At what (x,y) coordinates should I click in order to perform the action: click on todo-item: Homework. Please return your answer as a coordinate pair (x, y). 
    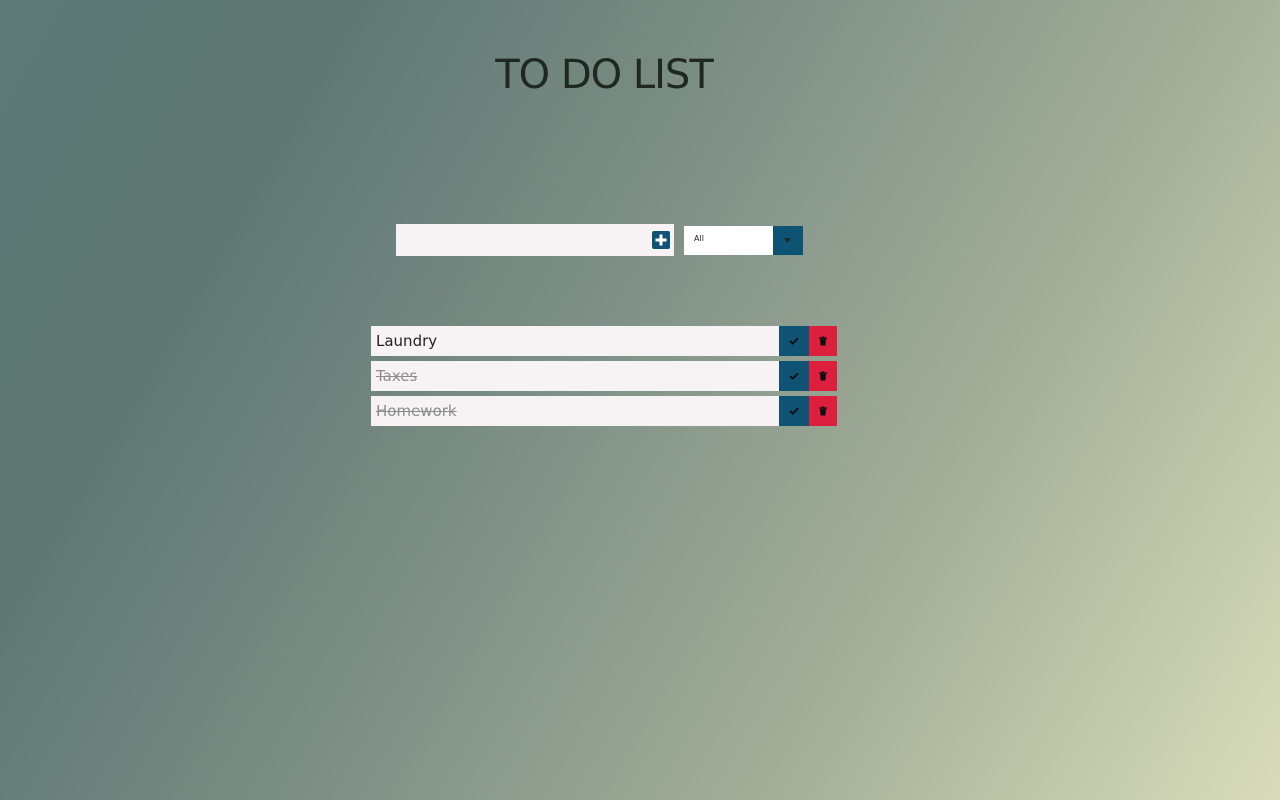
    Looking at the image, I should click on (604, 411).